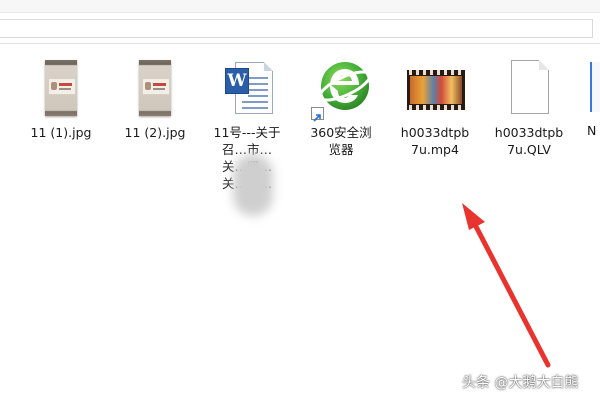  What do you see at coordinates (435, 89) in the screenshot?
I see `video-thumbnail-icon` at bounding box center [435, 89].